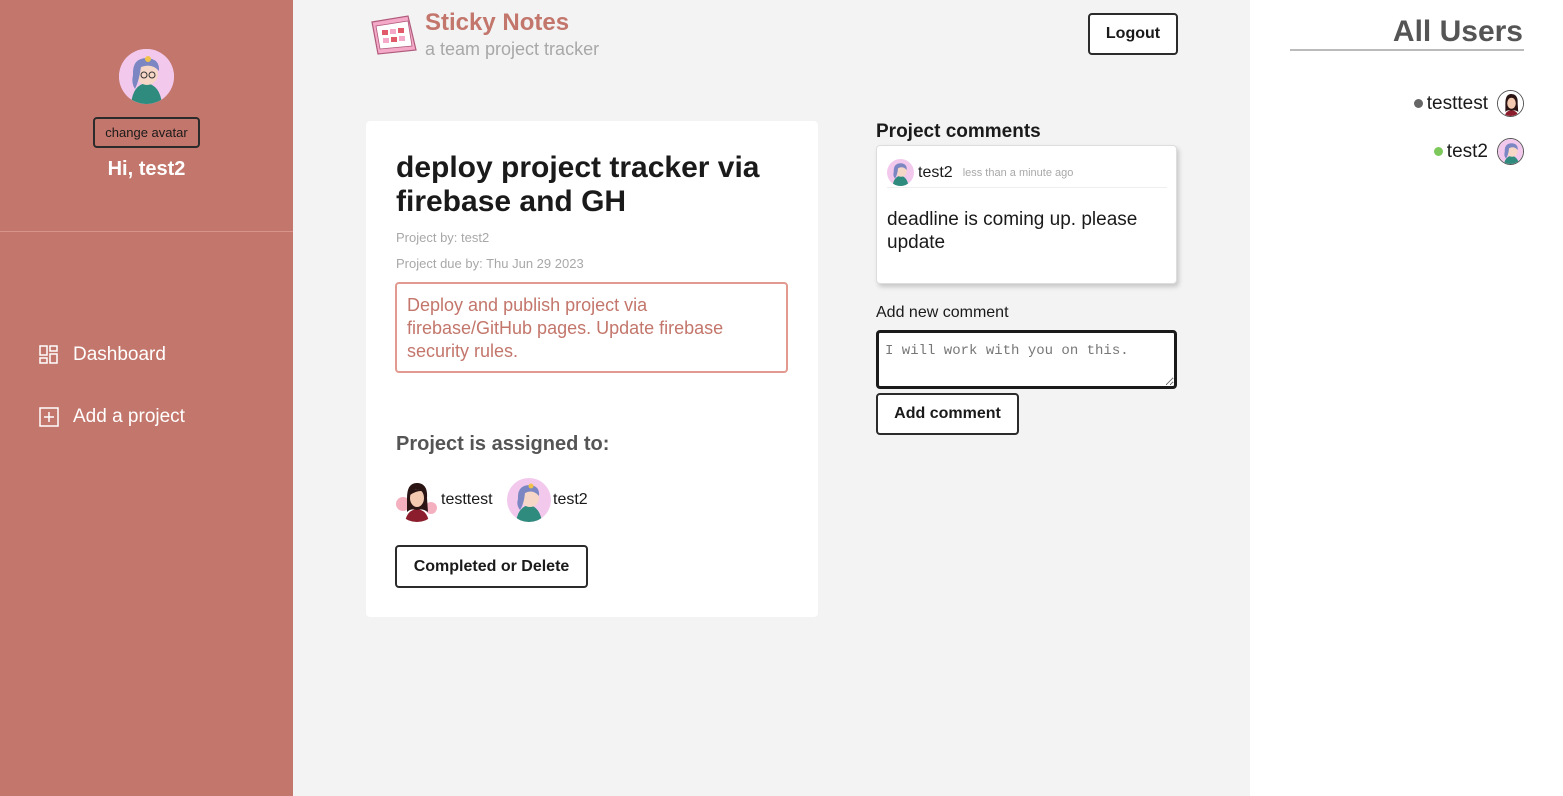 This screenshot has height=796, width=1563. Describe the element at coordinates (1012, 231) in the screenshot. I see `comment-body: deadline is coming up. please update` at that location.